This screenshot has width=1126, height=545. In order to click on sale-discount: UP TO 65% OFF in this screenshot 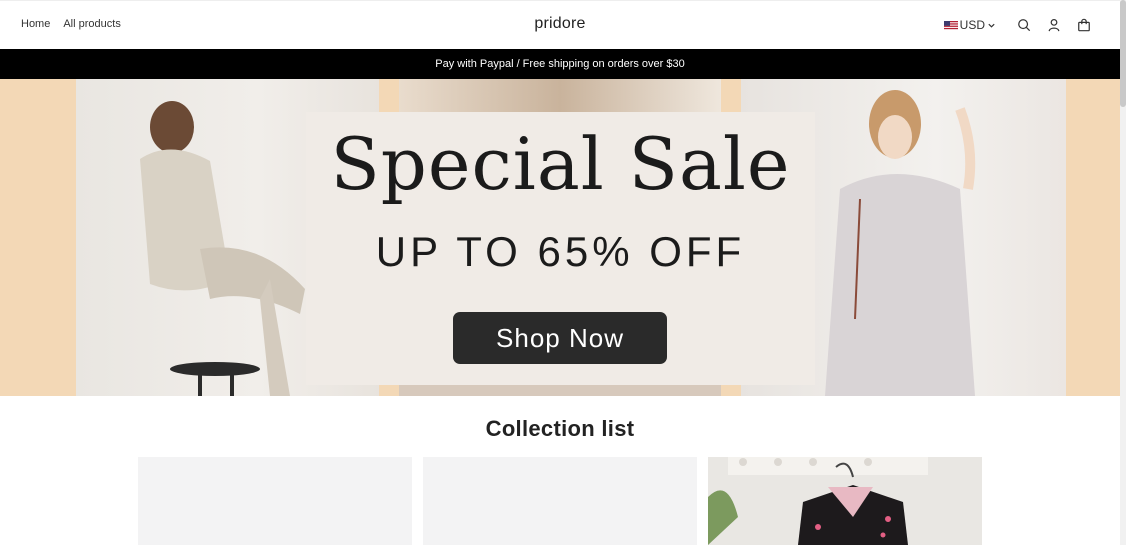, I will do `click(560, 251)`.